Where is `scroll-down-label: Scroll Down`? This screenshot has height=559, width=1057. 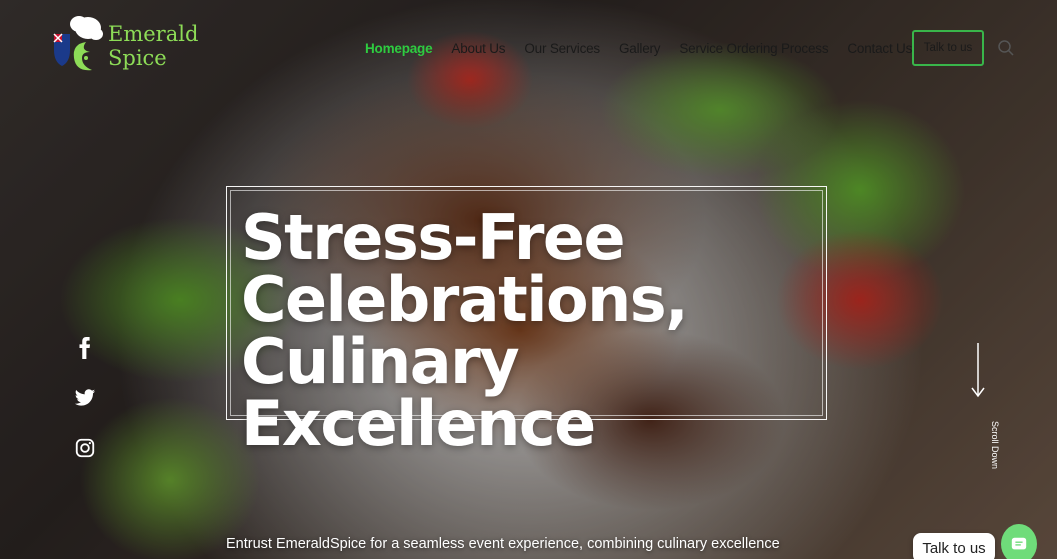
scroll-down-label: Scroll Down is located at coordinates (993, 445).